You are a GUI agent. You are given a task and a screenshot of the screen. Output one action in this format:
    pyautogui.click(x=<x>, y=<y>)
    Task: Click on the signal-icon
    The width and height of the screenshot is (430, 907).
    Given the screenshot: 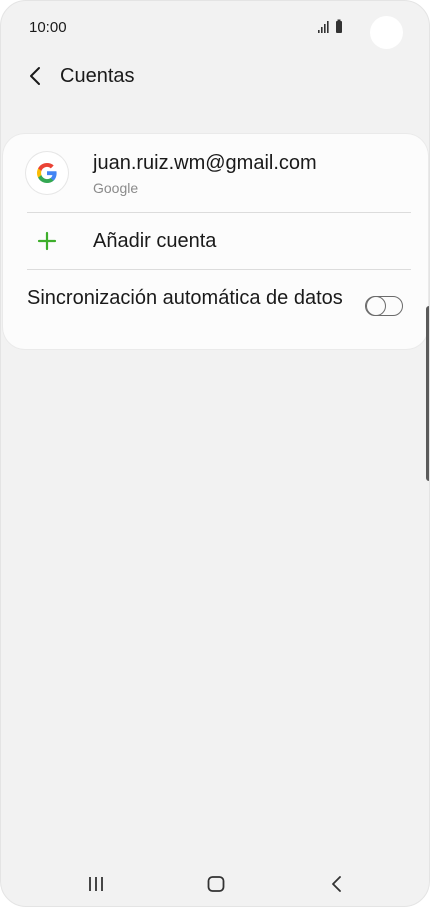 What is the action you would take?
    pyautogui.click(x=330, y=26)
    